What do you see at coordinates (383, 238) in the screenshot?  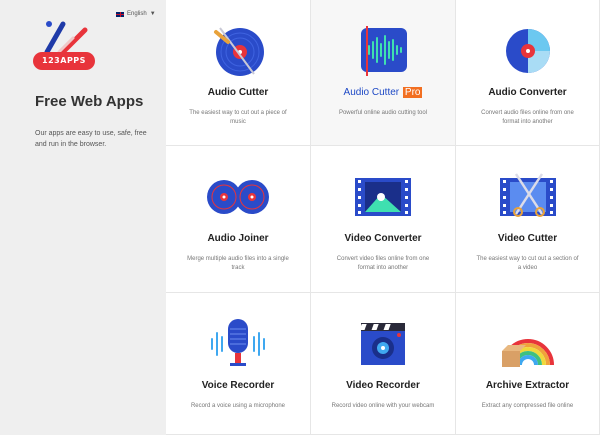 I see `app-name: Video Converter` at bounding box center [383, 238].